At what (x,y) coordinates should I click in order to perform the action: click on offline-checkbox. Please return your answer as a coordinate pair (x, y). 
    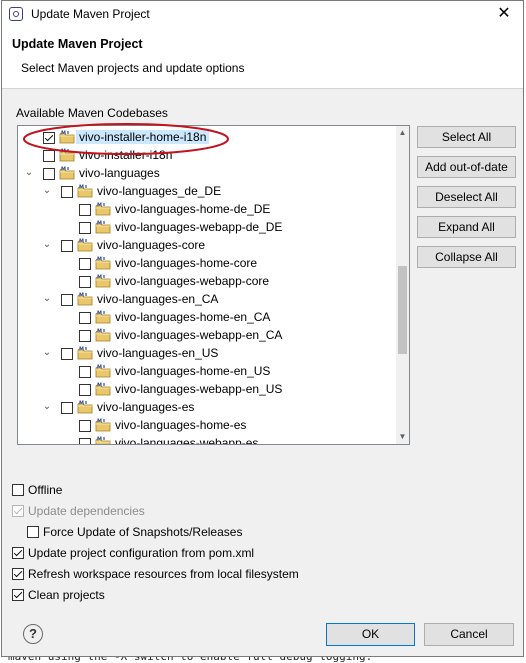
    Looking at the image, I should click on (18, 490).